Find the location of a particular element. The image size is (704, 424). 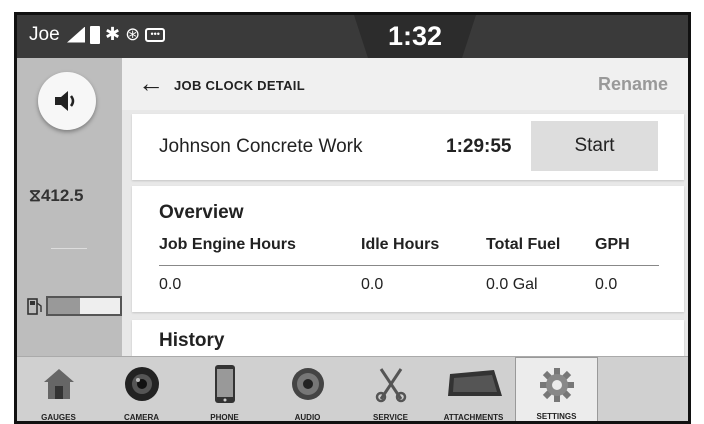

column-header-total-fuel: Total Fuel is located at coordinates (523, 244).